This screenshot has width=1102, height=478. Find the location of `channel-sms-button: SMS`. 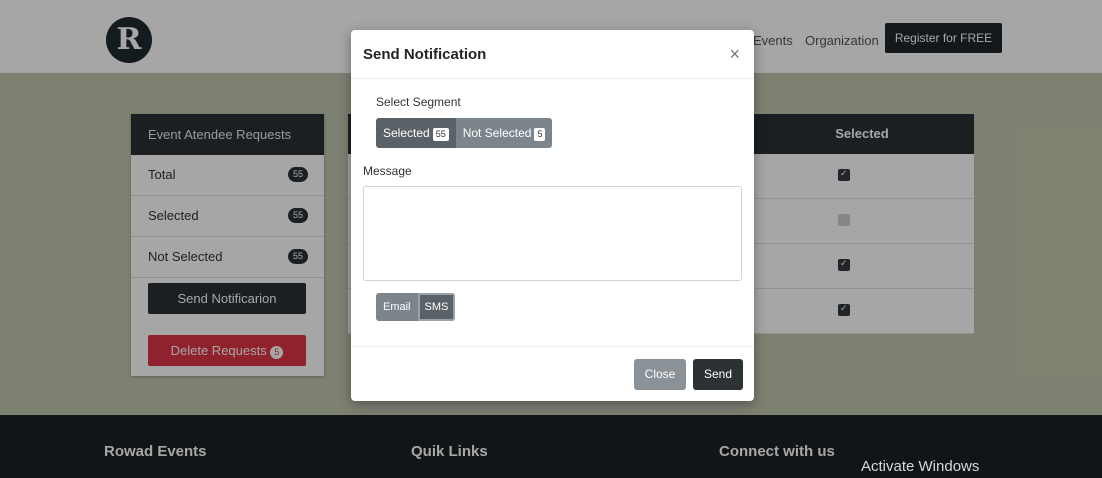

channel-sms-button: SMS is located at coordinates (436, 307).